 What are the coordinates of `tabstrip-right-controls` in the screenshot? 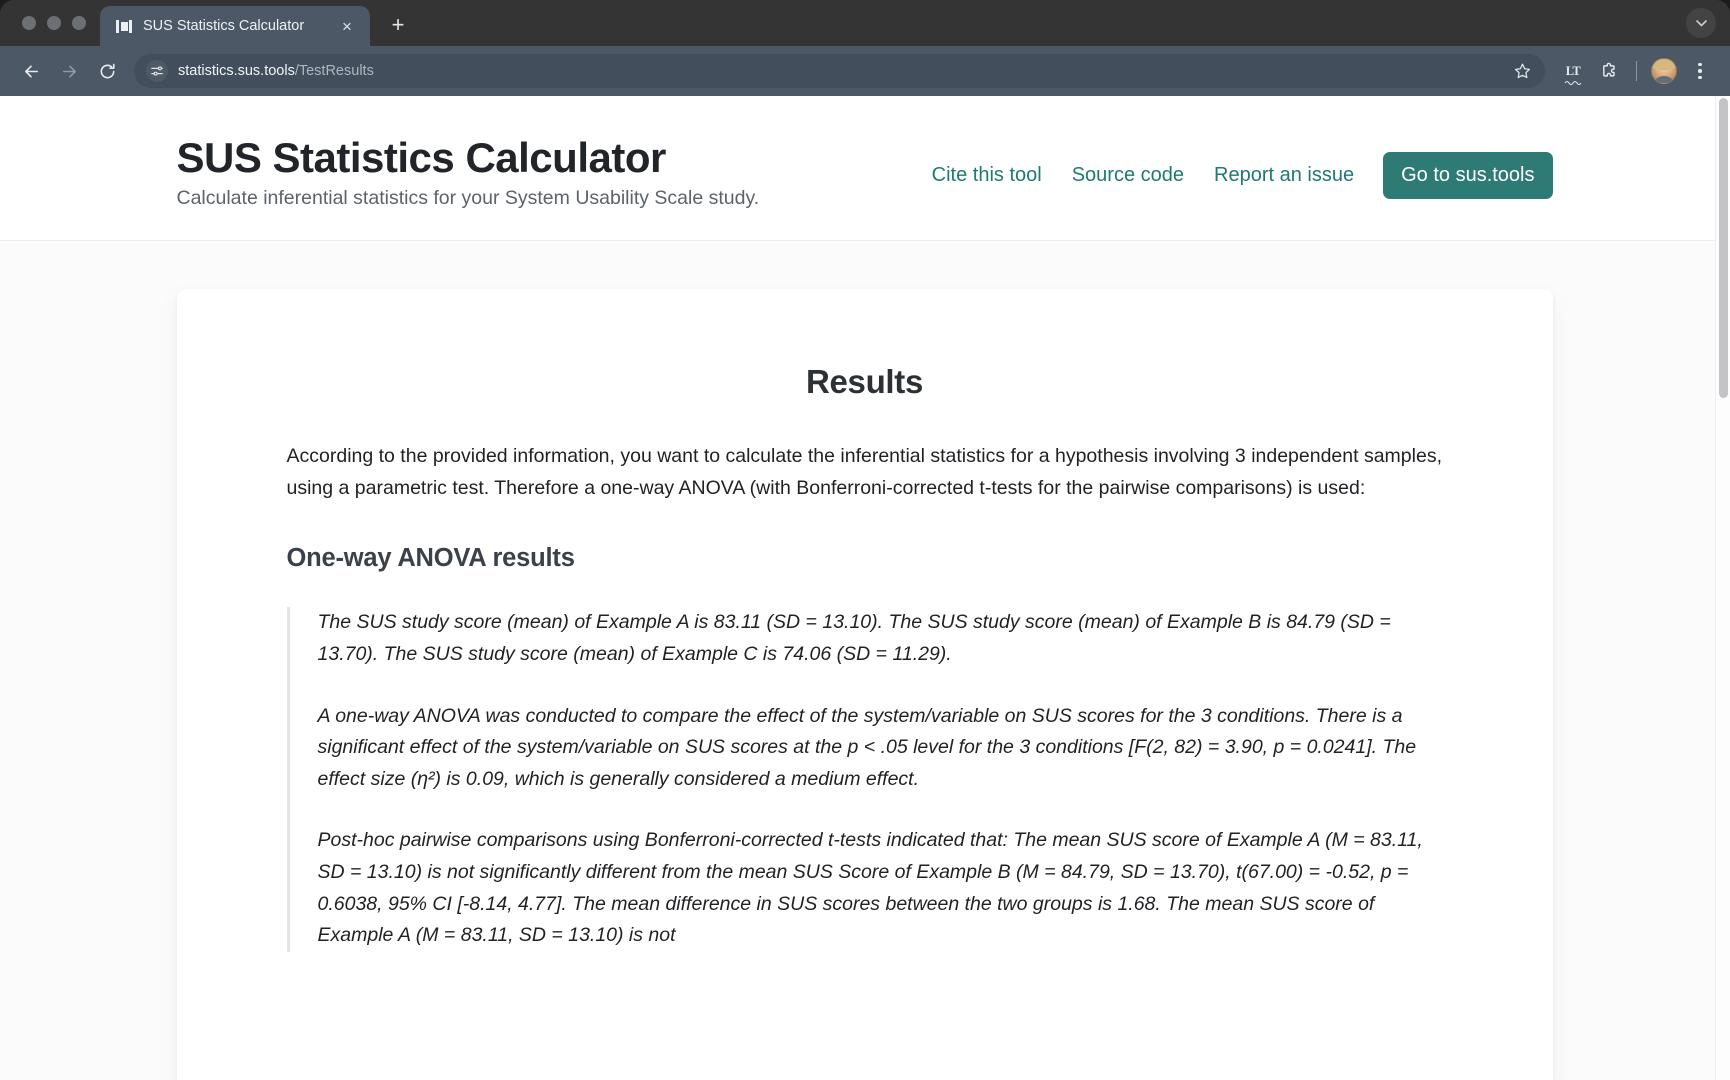 It's located at (1708, 23).